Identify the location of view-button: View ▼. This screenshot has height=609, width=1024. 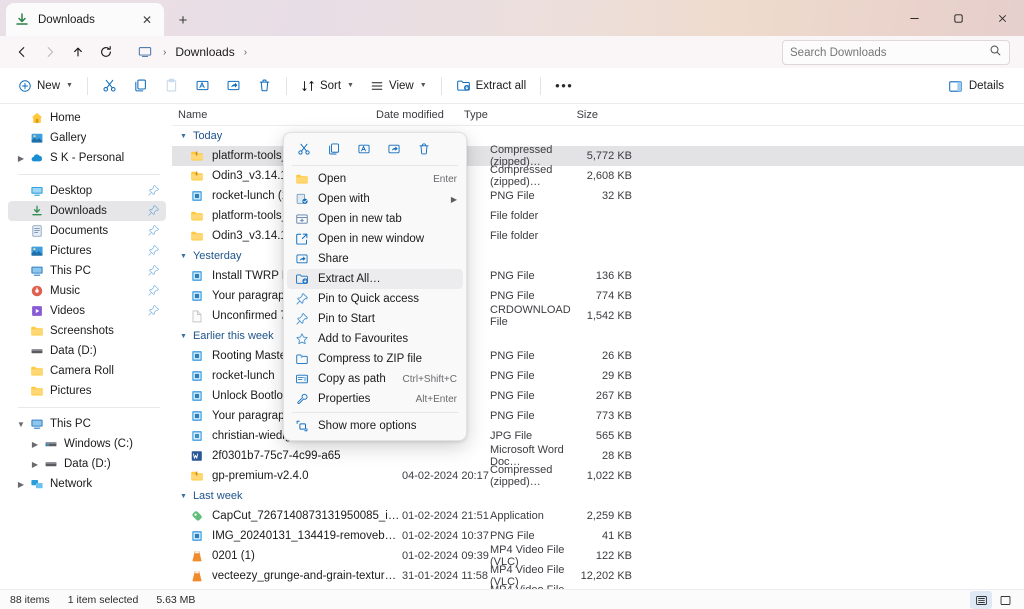
(398, 86).